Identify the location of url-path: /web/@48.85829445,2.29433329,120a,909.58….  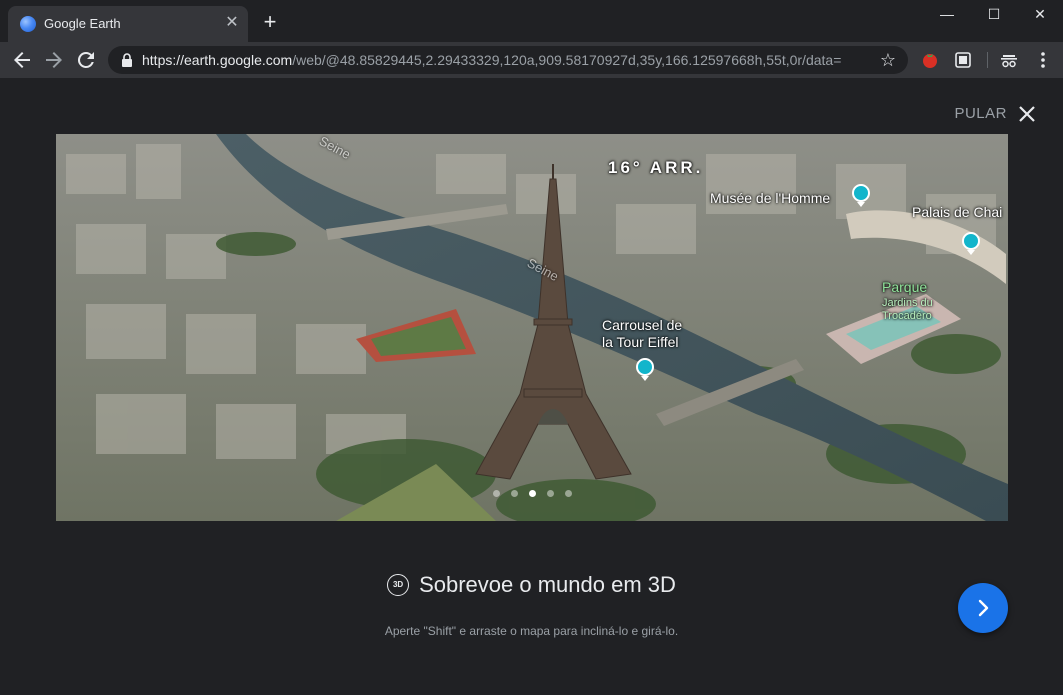
(567, 60).